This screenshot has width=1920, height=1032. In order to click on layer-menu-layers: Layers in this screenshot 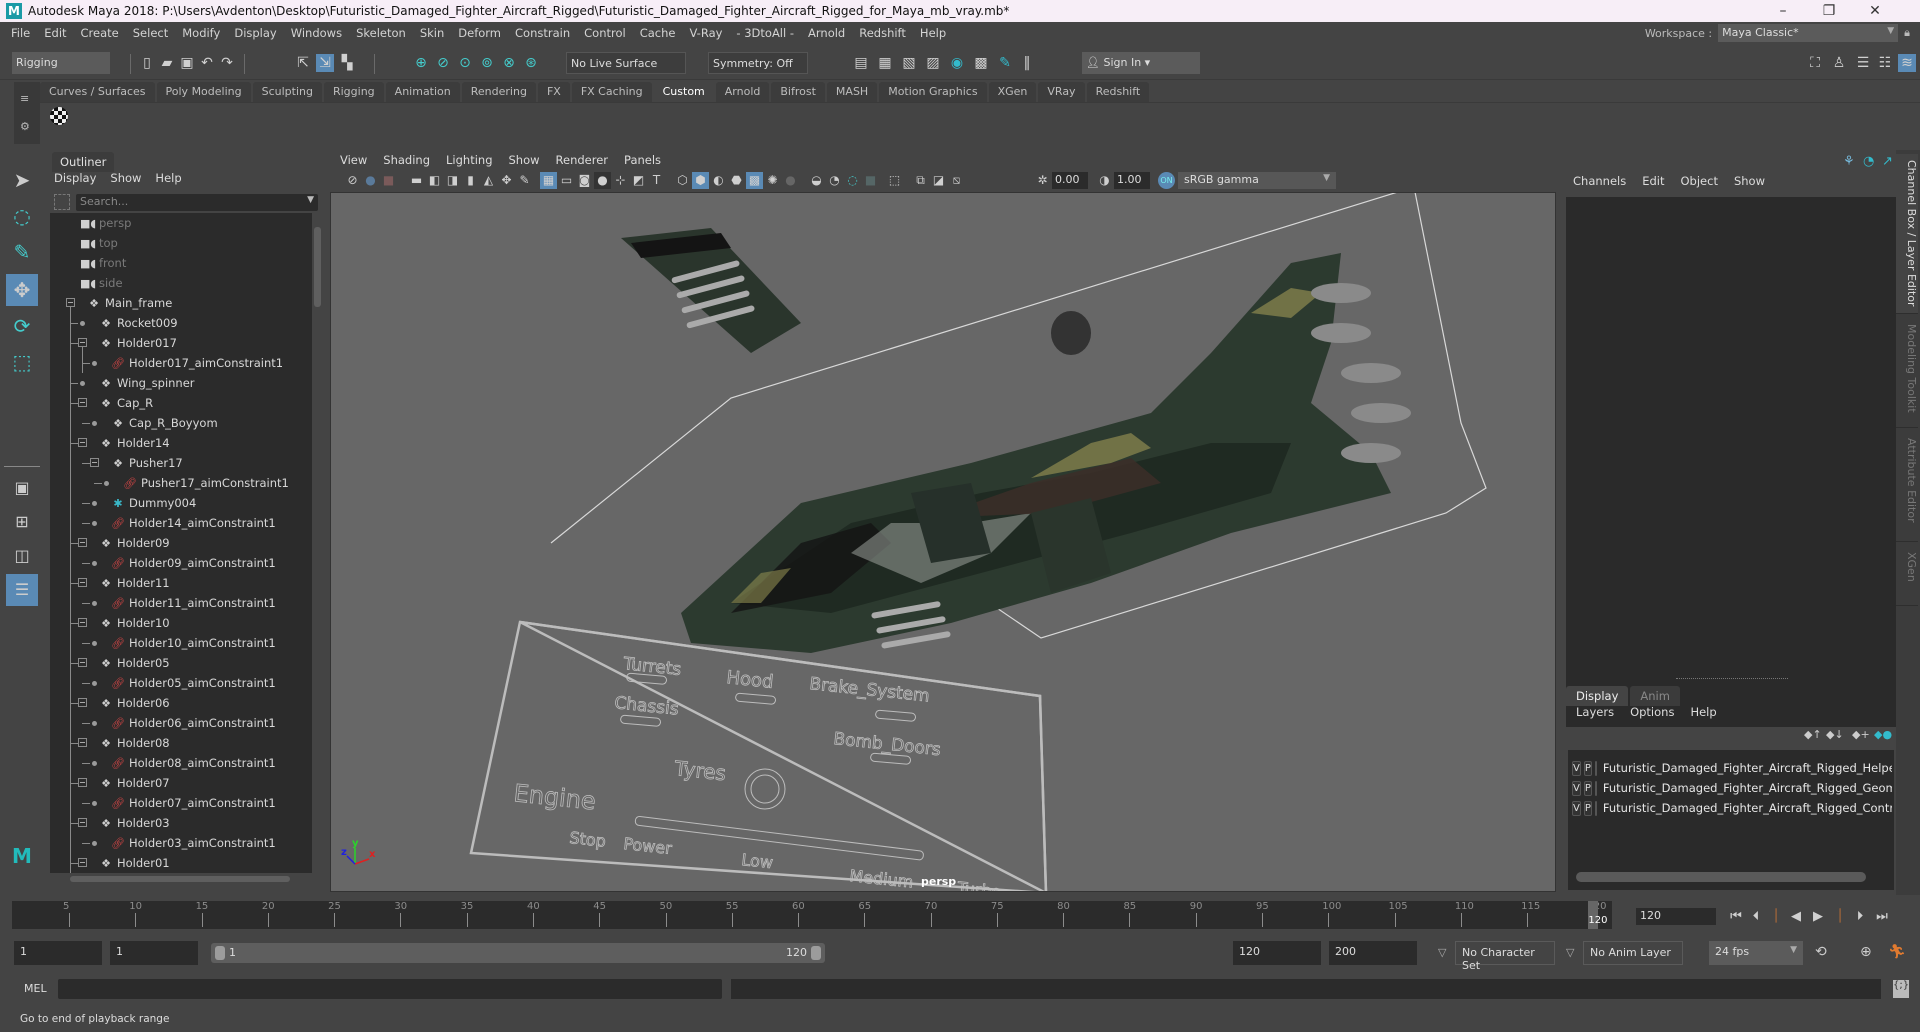, I will do `click(1595, 712)`.